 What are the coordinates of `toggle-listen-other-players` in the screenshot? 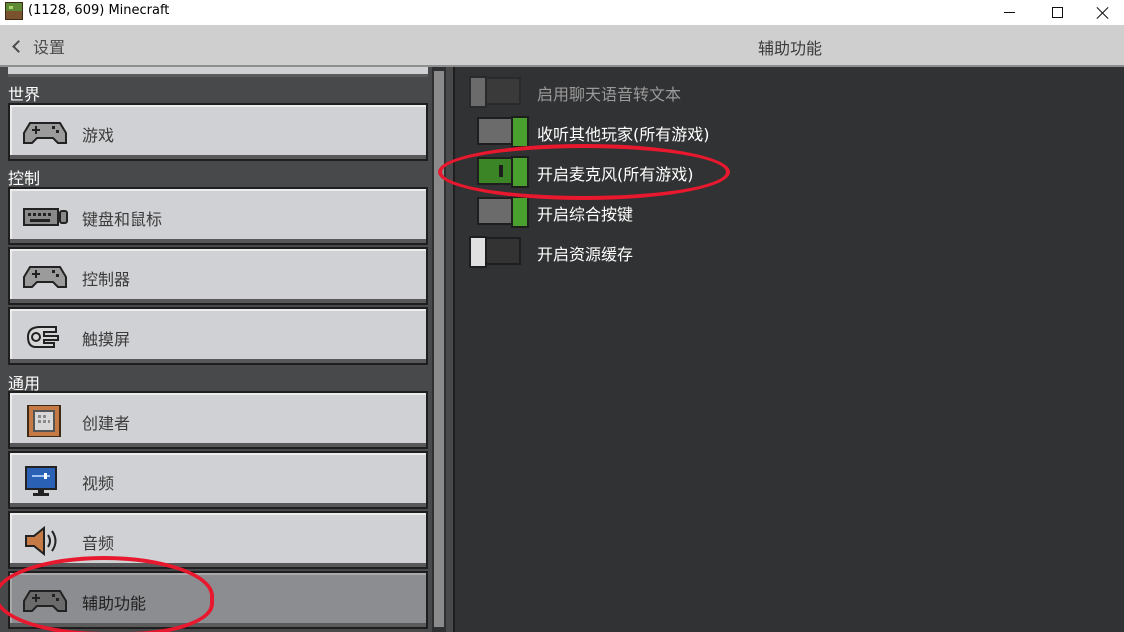 It's located at (503, 132).